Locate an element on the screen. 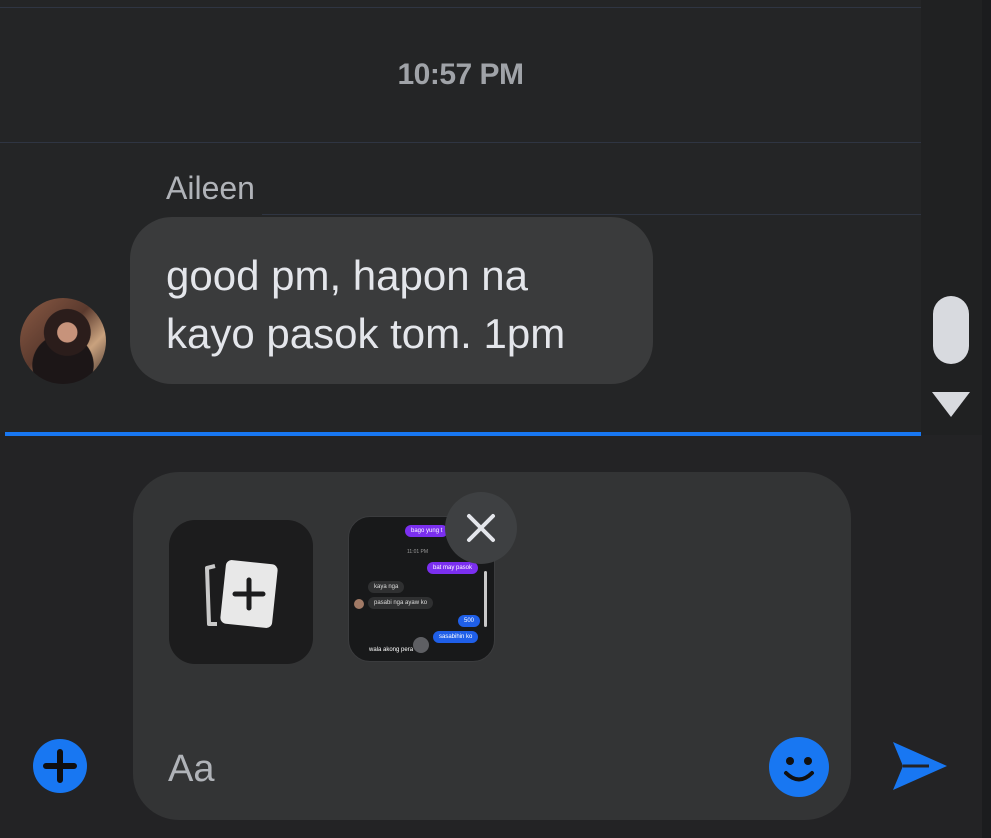 The width and height of the screenshot is (991, 838). preview-message: bago yung t is located at coordinates (427, 531).